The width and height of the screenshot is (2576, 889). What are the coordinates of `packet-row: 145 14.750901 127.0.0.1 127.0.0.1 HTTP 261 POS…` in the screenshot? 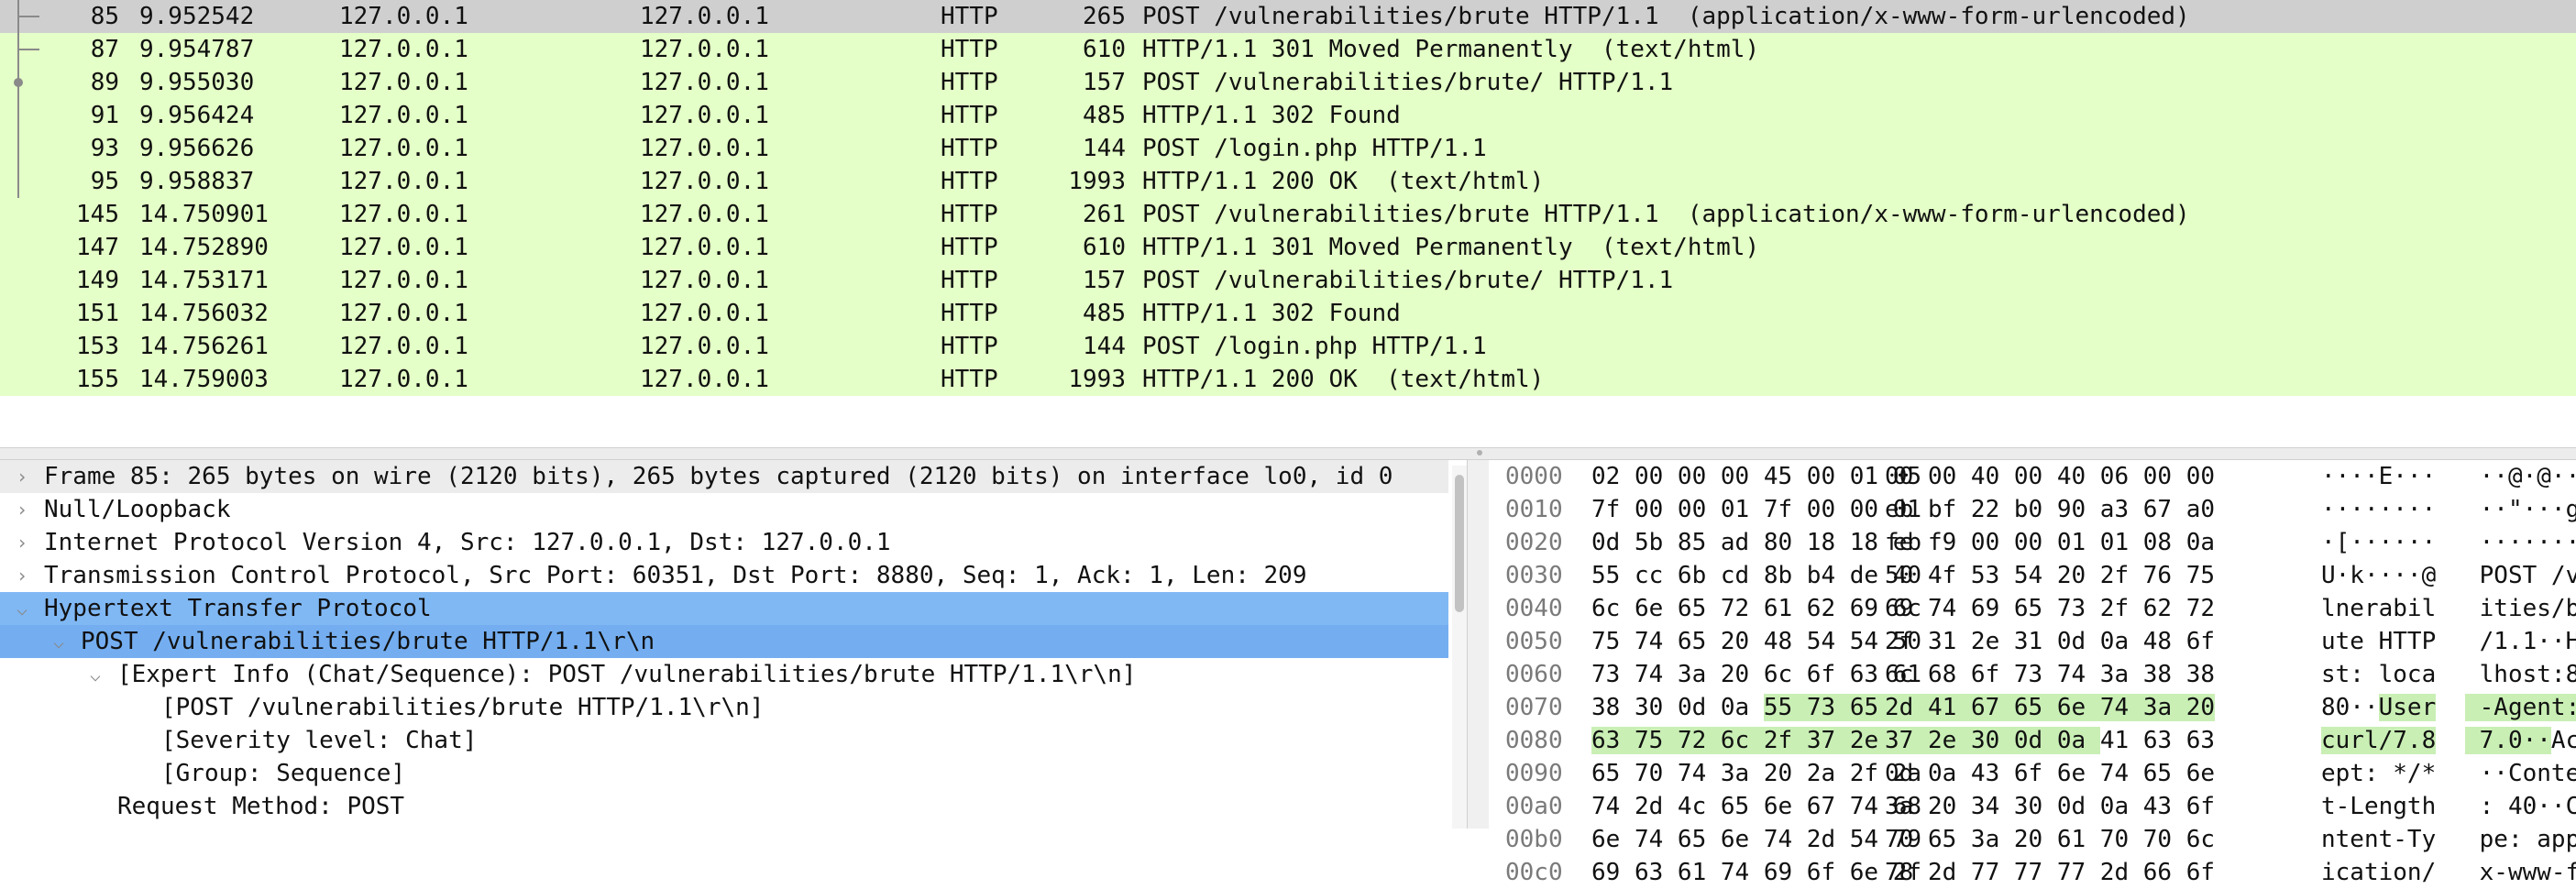 It's located at (1288, 214).